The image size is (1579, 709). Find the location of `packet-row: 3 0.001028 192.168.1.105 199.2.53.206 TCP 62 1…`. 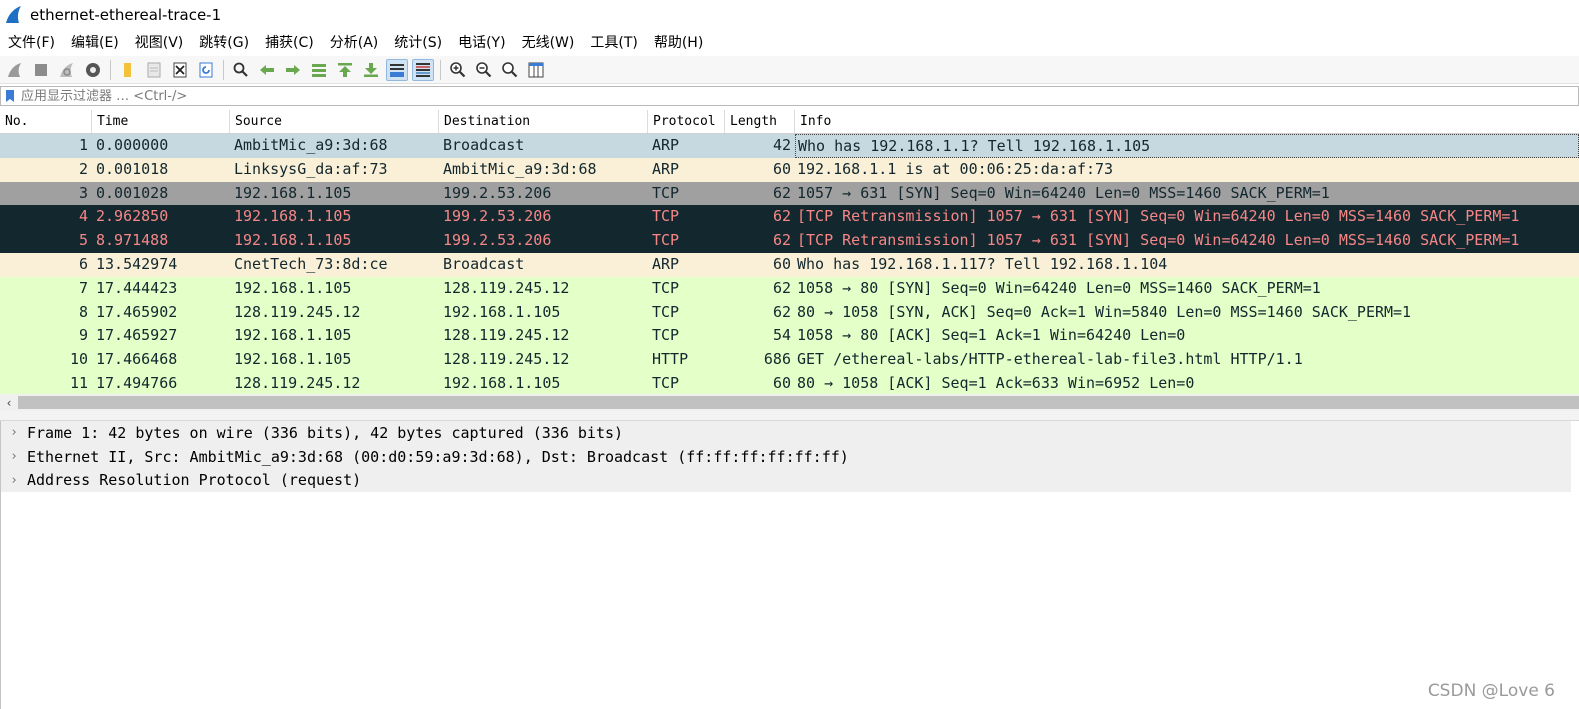

packet-row: 3 0.001028 192.168.1.105 199.2.53.206 TCP 62 1… is located at coordinates (789, 193).